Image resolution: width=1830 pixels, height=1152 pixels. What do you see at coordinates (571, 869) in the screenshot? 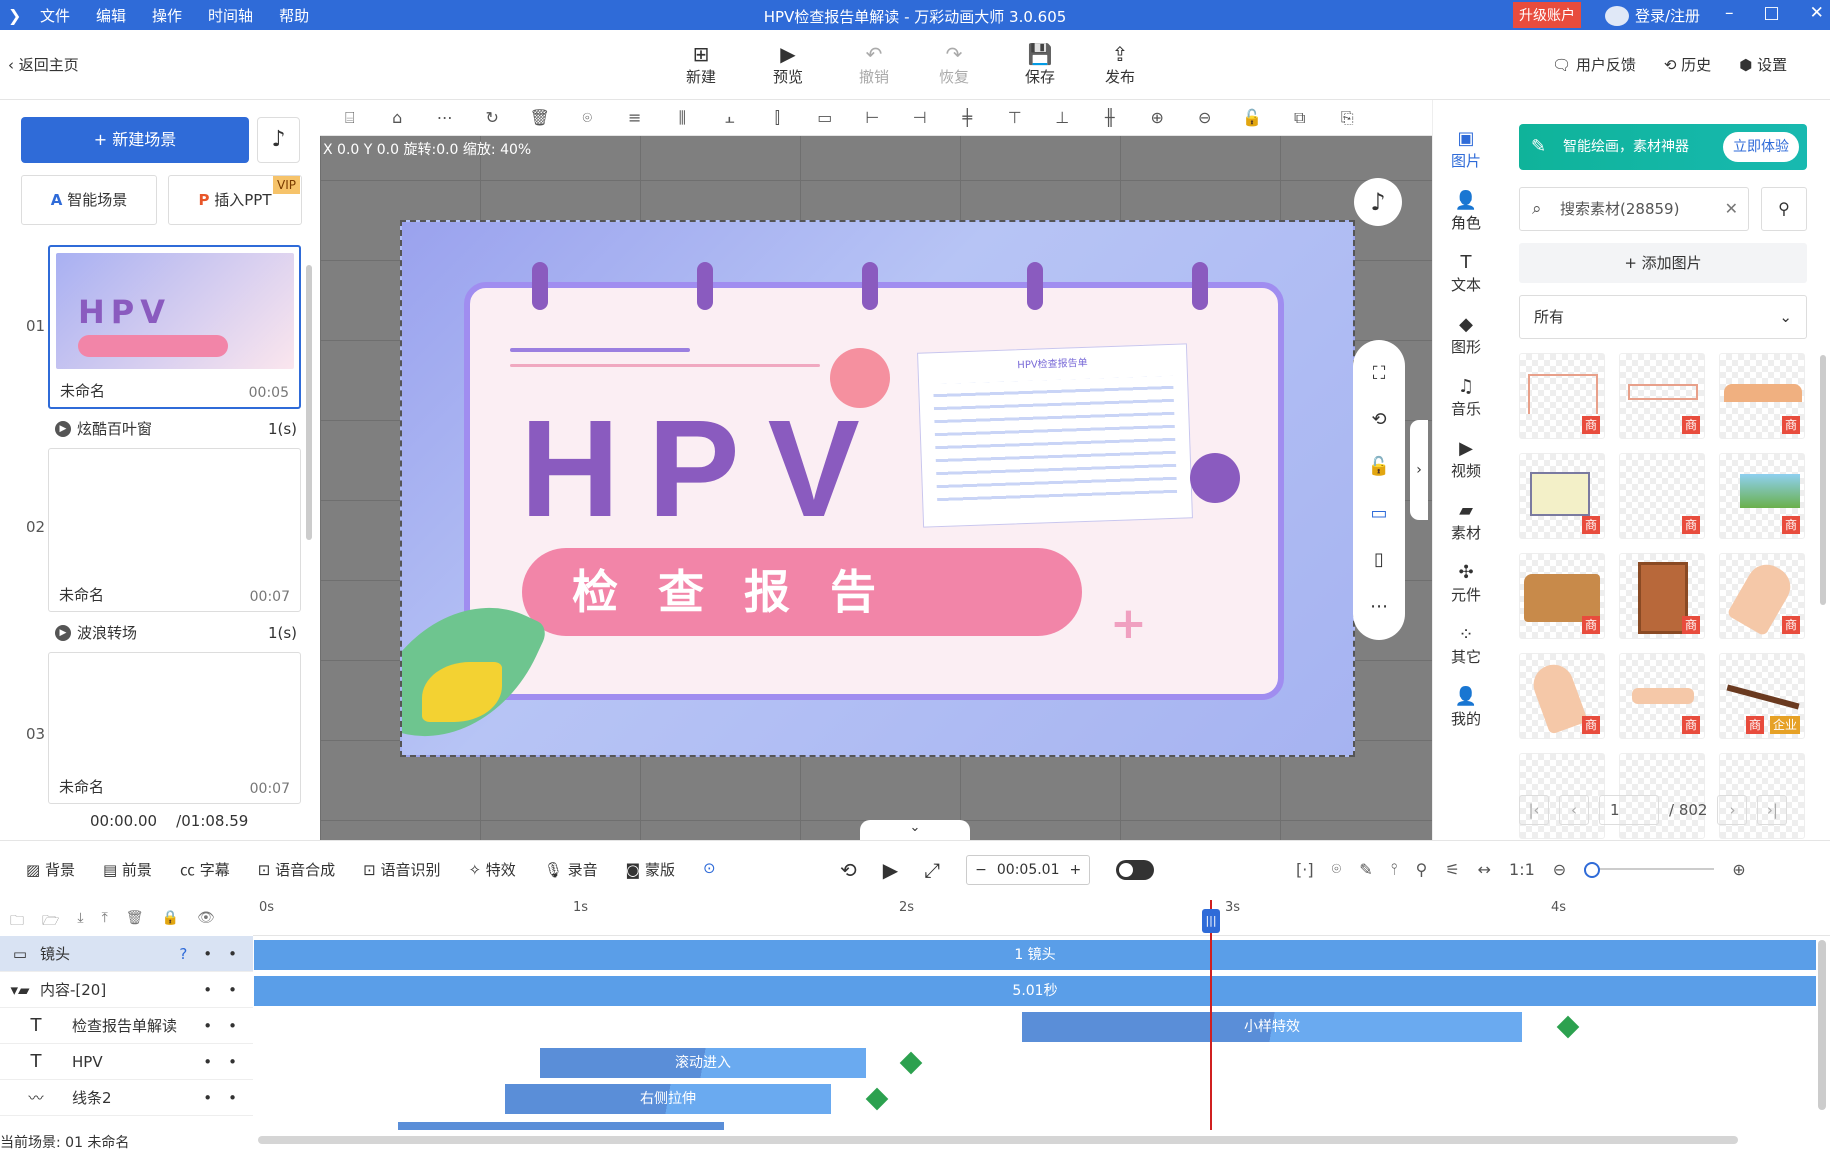
I see `record-tool: 🎙 录音` at bounding box center [571, 869].